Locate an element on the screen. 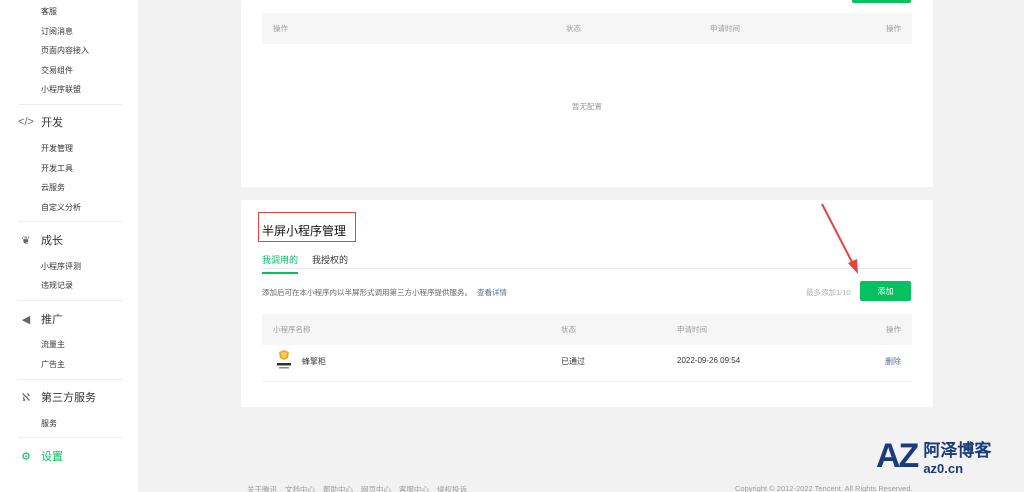  watermark-name: 阿泽博客 is located at coordinates (957, 450).